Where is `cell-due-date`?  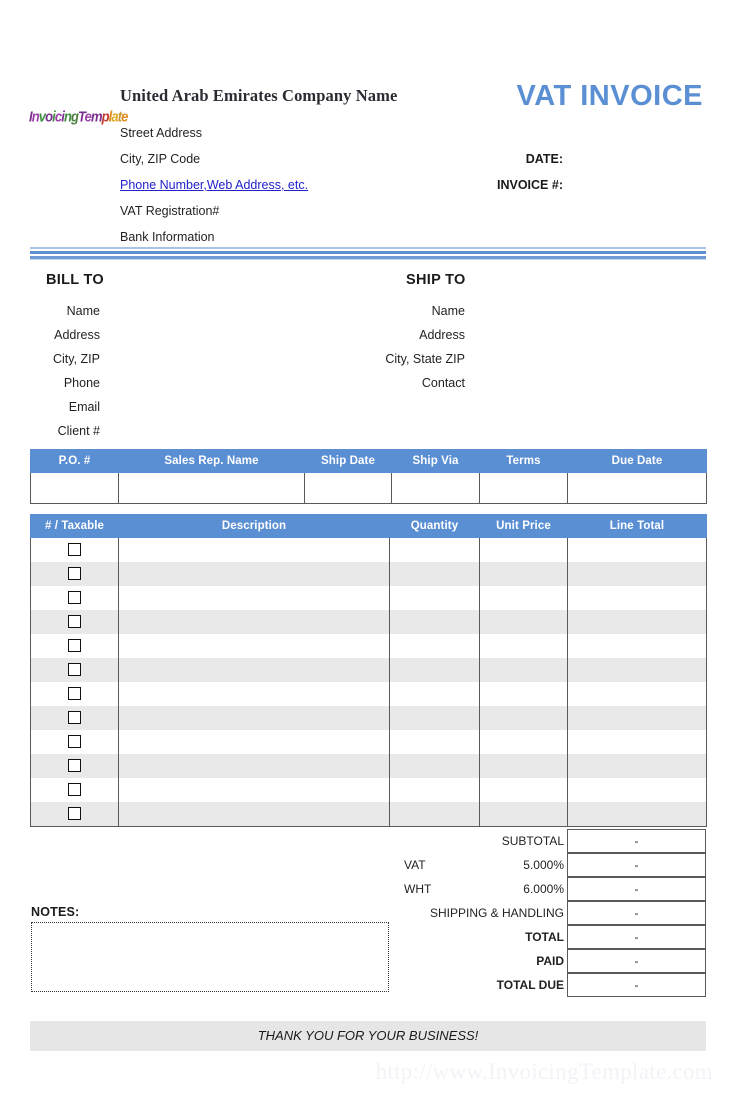
cell-due-date is located at coordinates (637, 488).